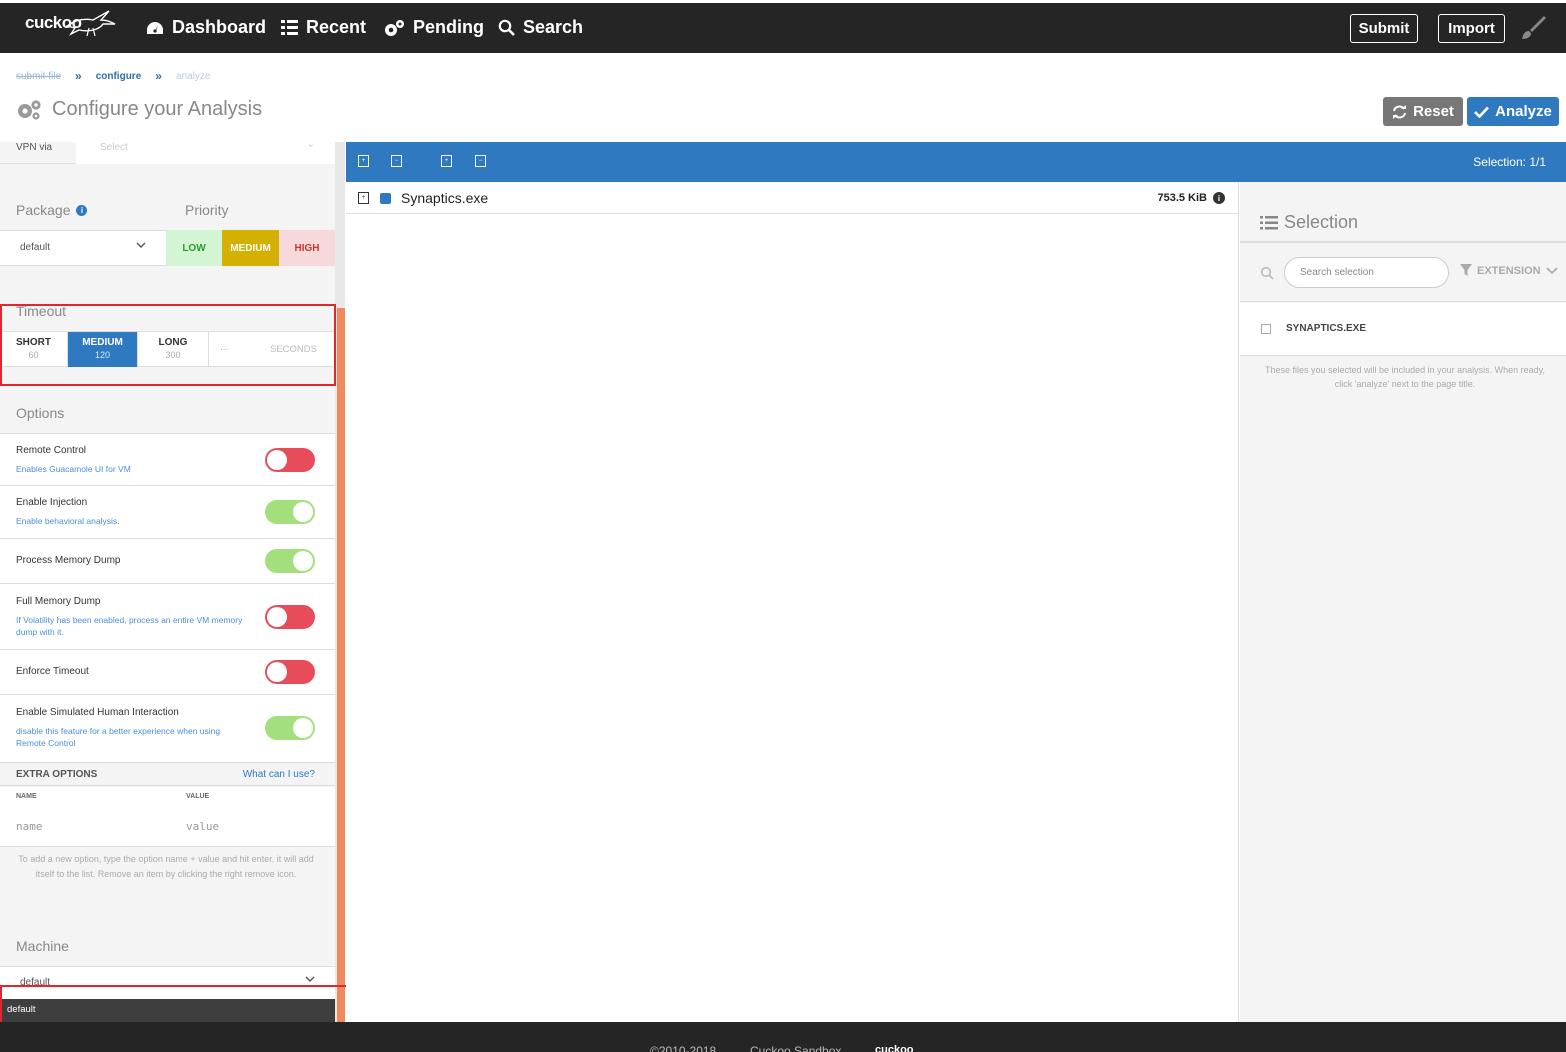  What do you see at coordinates (1384, 28) in the screenshot?
I see `submit-button: Submit` at bounding box center [1384, 28].